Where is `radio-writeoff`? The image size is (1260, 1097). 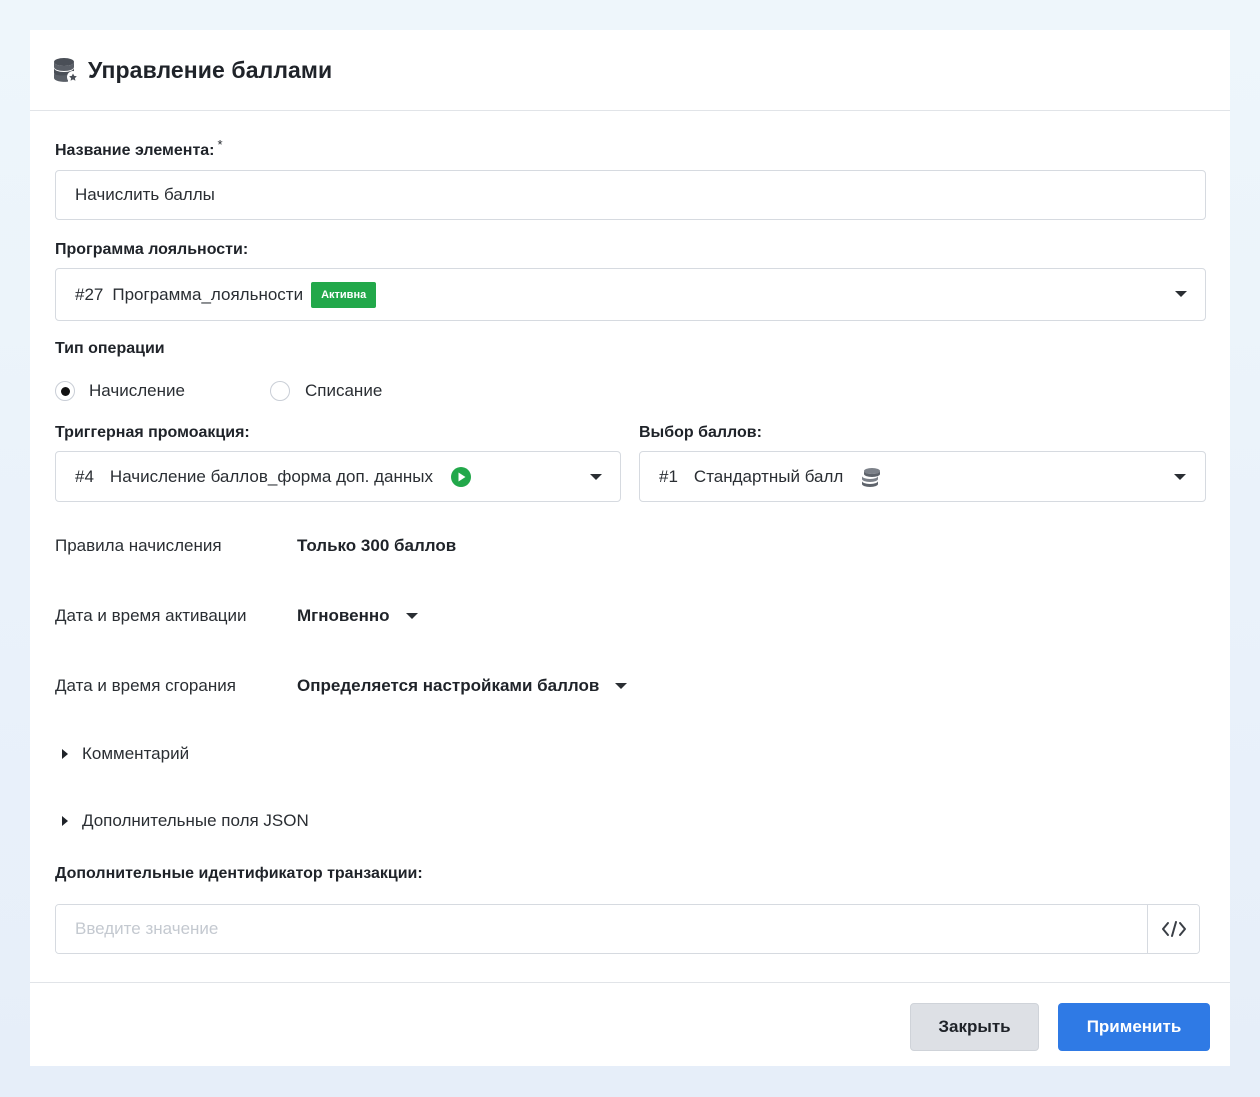
radio-writeoff is located at coordinates (280, 391).